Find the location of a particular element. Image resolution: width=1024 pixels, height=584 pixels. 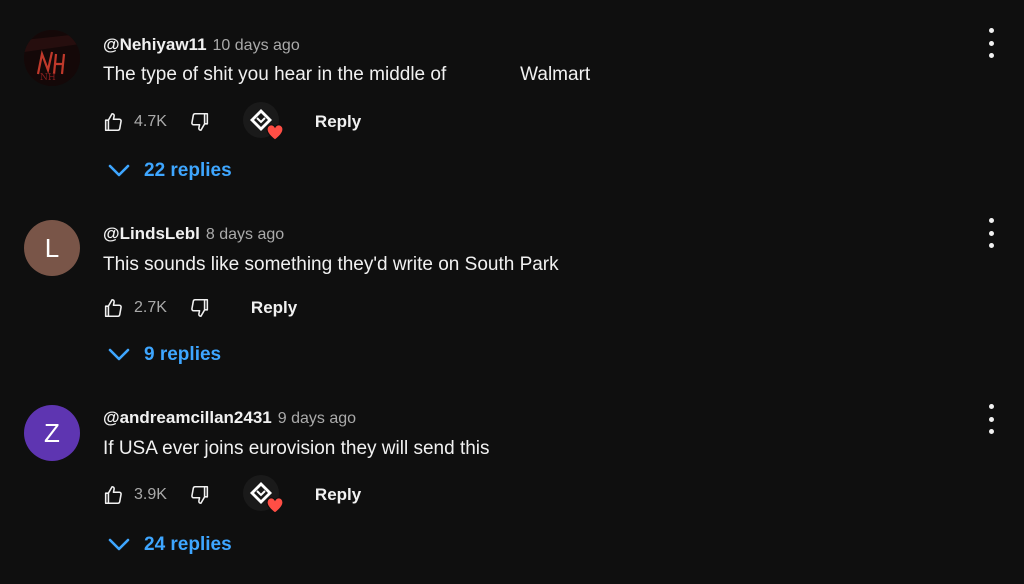

comment-author: @andreamcillan2431 is located at coordinates (187, 417).